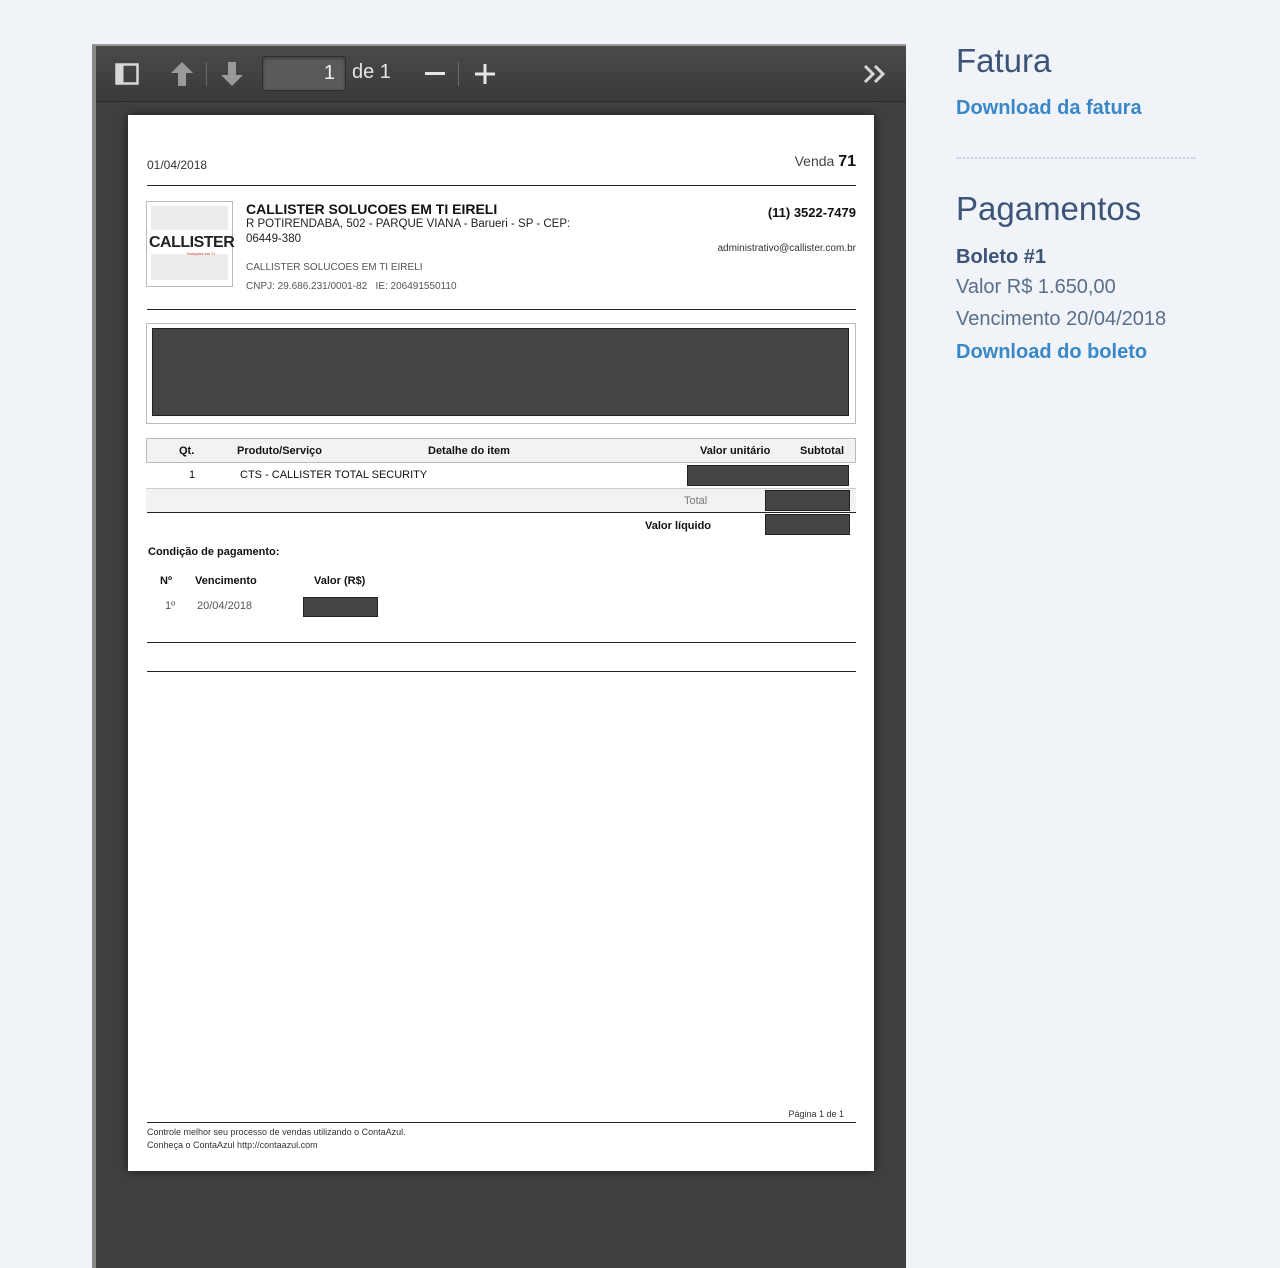  What do you see at coordinates (166, 581) in the screenshot?
I see `payment-col-n: Nº` at bounding box center [166, 581].